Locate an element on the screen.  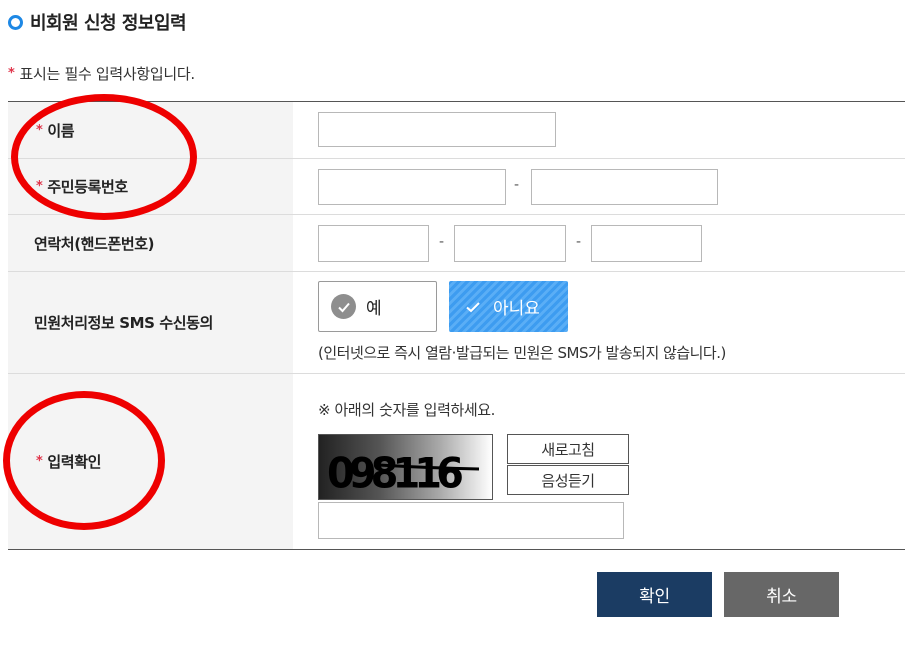
phone-label: 연락처(핸드폰번호) is located at coordinates (150, 243).